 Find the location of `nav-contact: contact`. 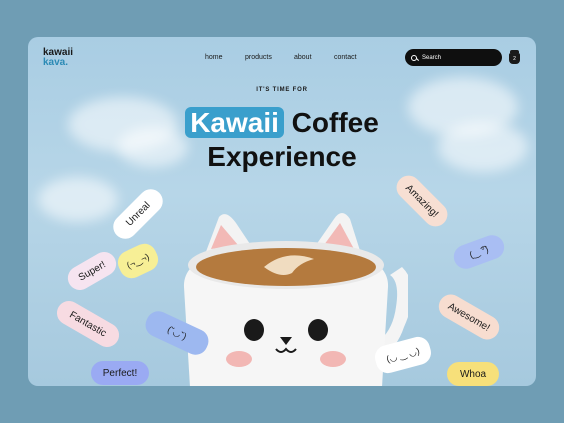

nav-contact: contact is located at coordinates (345, 57).